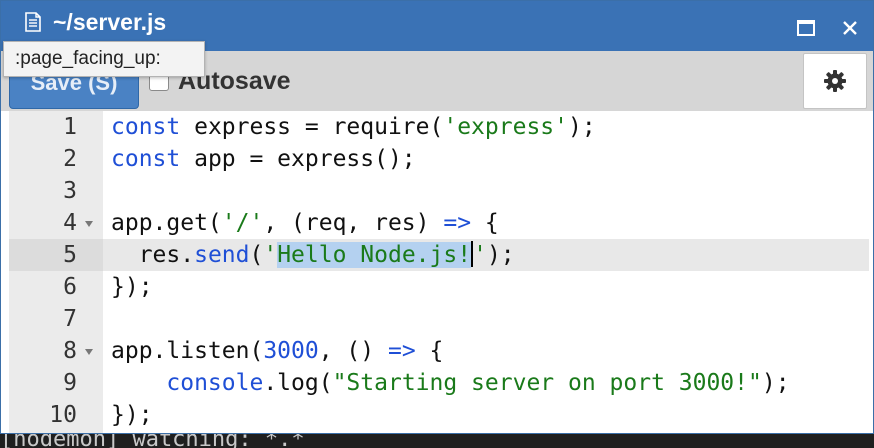  I want to click on line-number: 5, so click(56, 255).